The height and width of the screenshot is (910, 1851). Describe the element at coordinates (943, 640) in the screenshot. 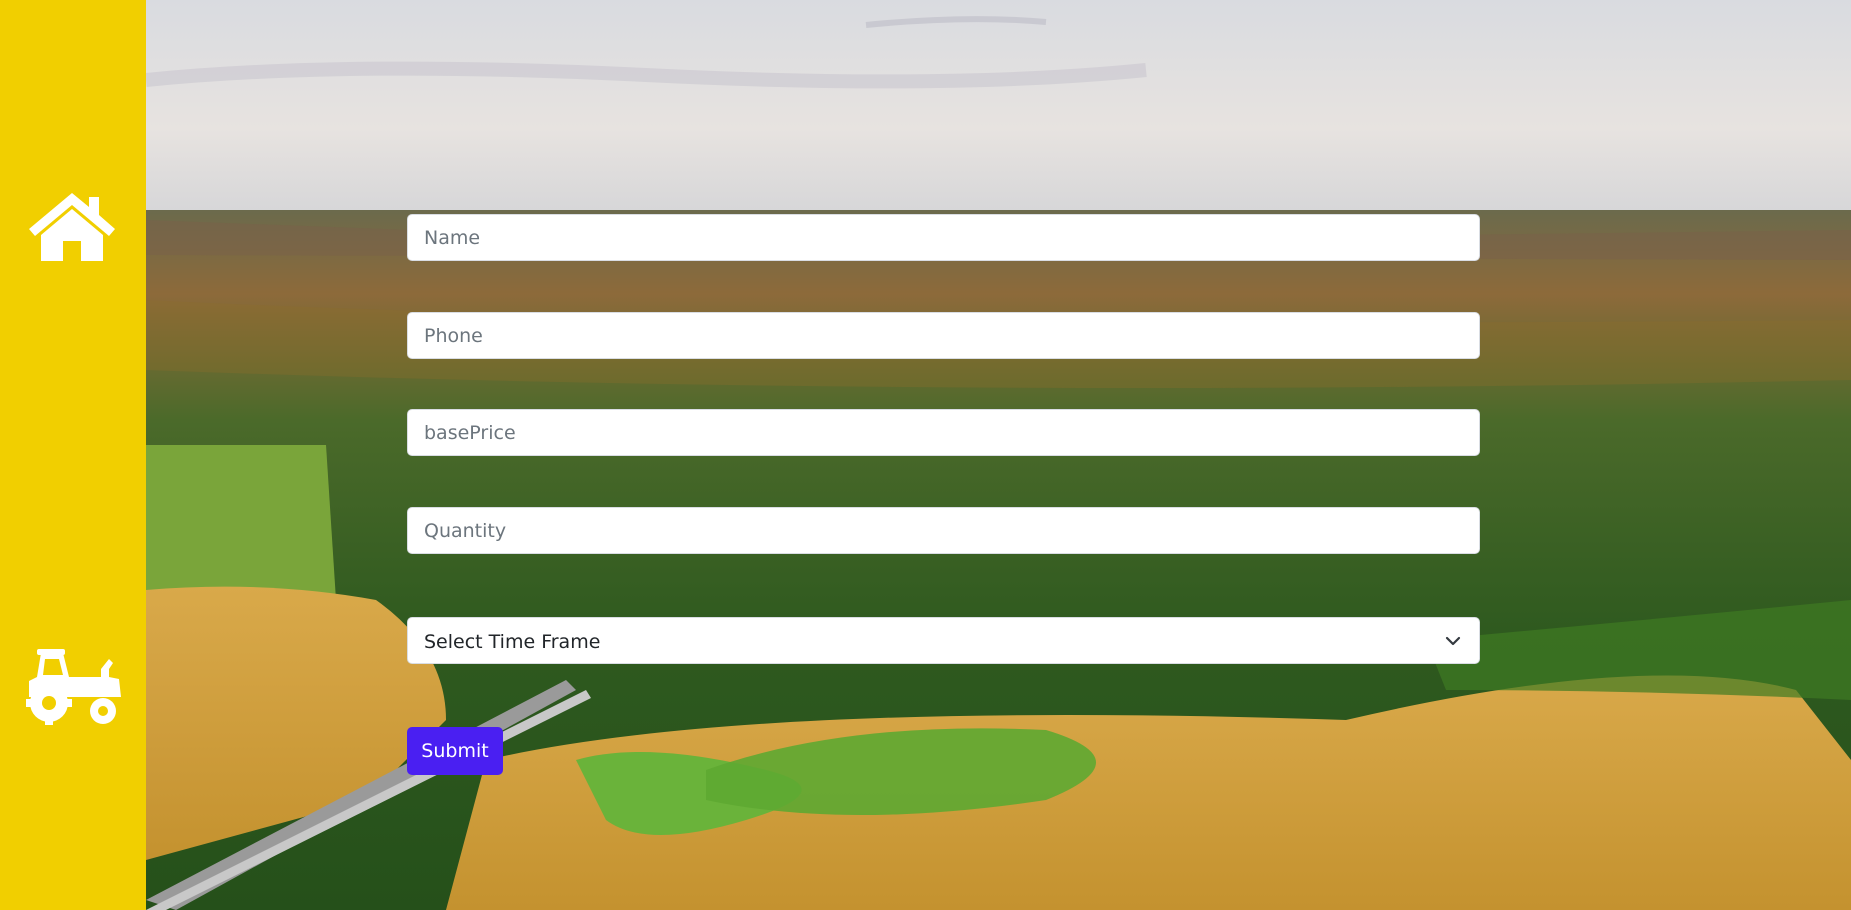

I see `time-frame-select: Select Time Frame` at that location.